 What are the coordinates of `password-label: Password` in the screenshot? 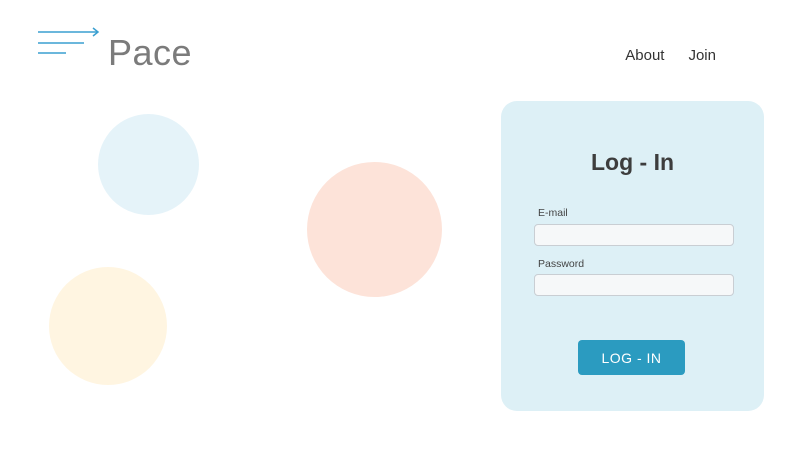 It's located at (561, 264).